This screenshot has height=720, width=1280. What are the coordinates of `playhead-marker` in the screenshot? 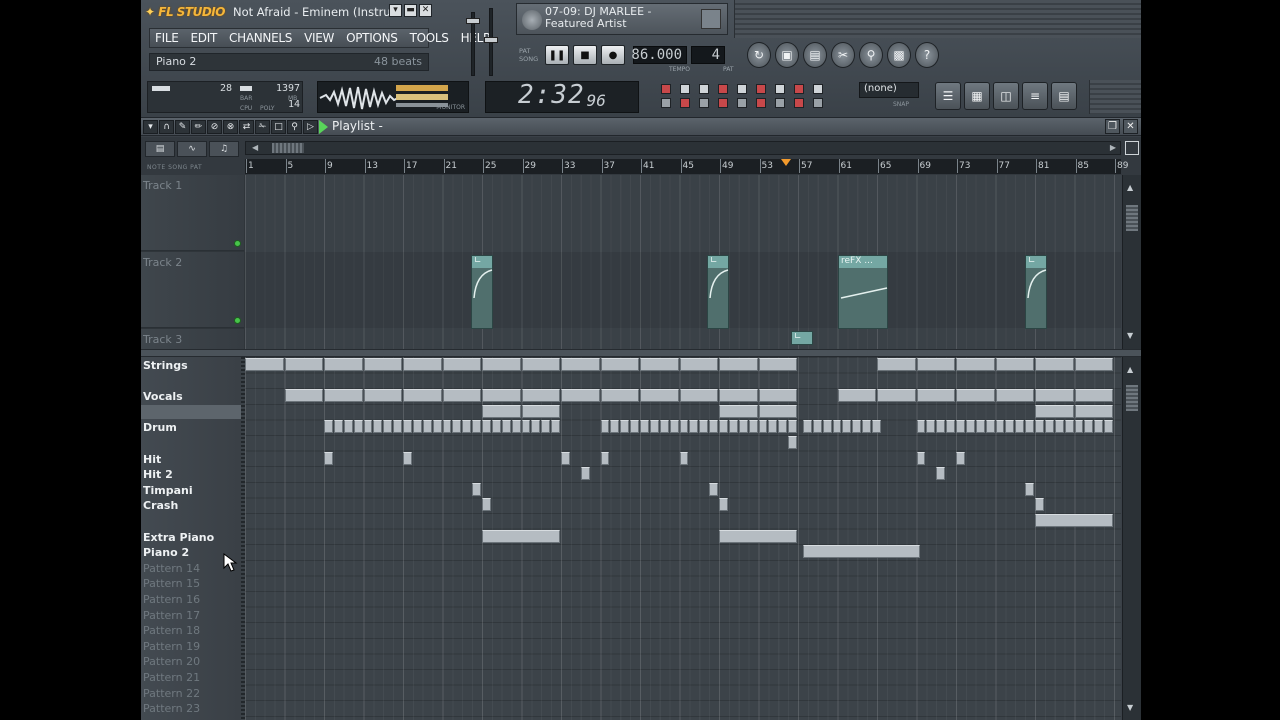 It's located at (786, 162).